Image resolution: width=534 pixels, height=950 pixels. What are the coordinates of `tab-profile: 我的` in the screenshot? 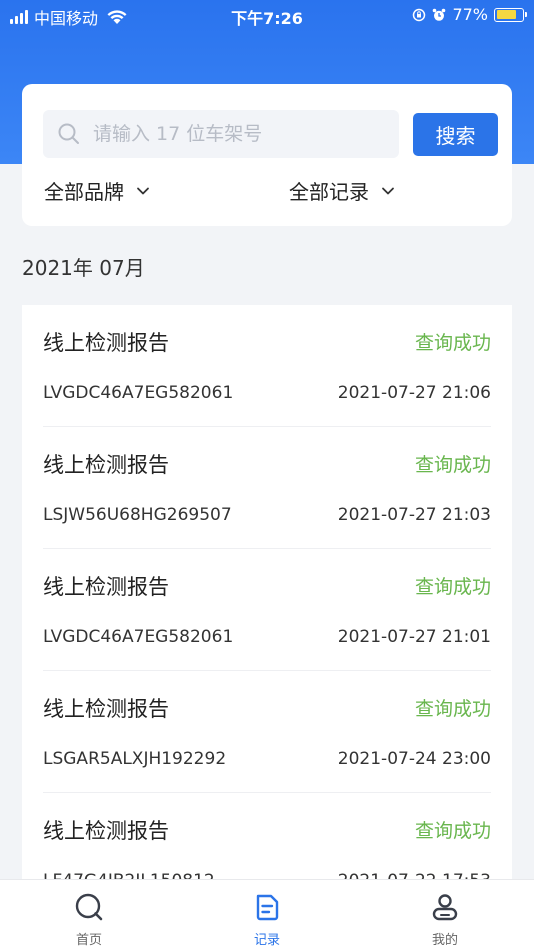 It's located at (445, 915).